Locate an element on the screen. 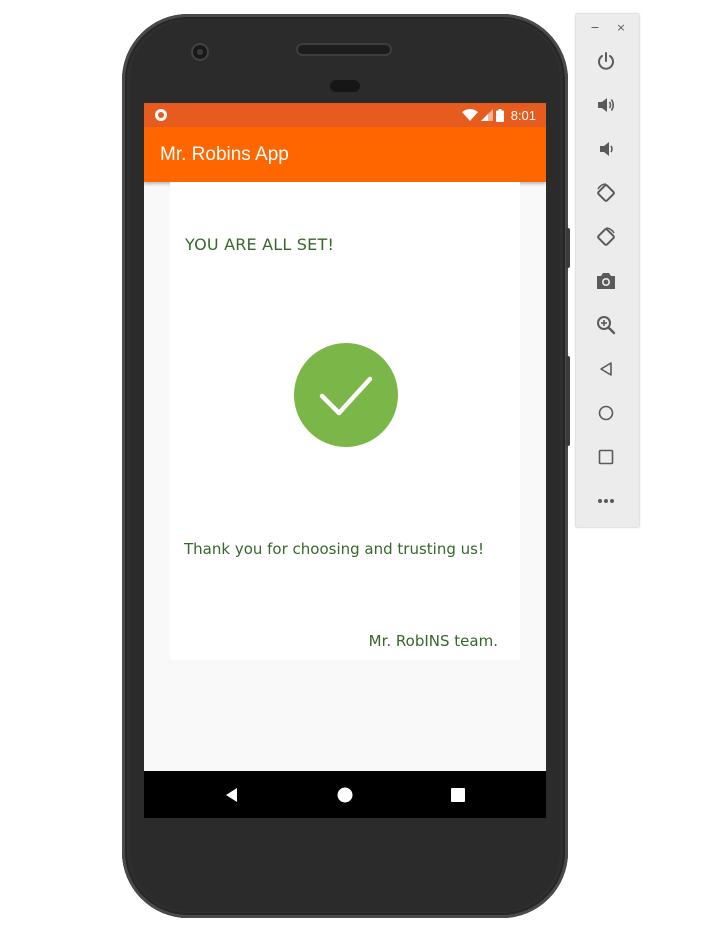  volume-down-icon is located at coordinates (606, 149).